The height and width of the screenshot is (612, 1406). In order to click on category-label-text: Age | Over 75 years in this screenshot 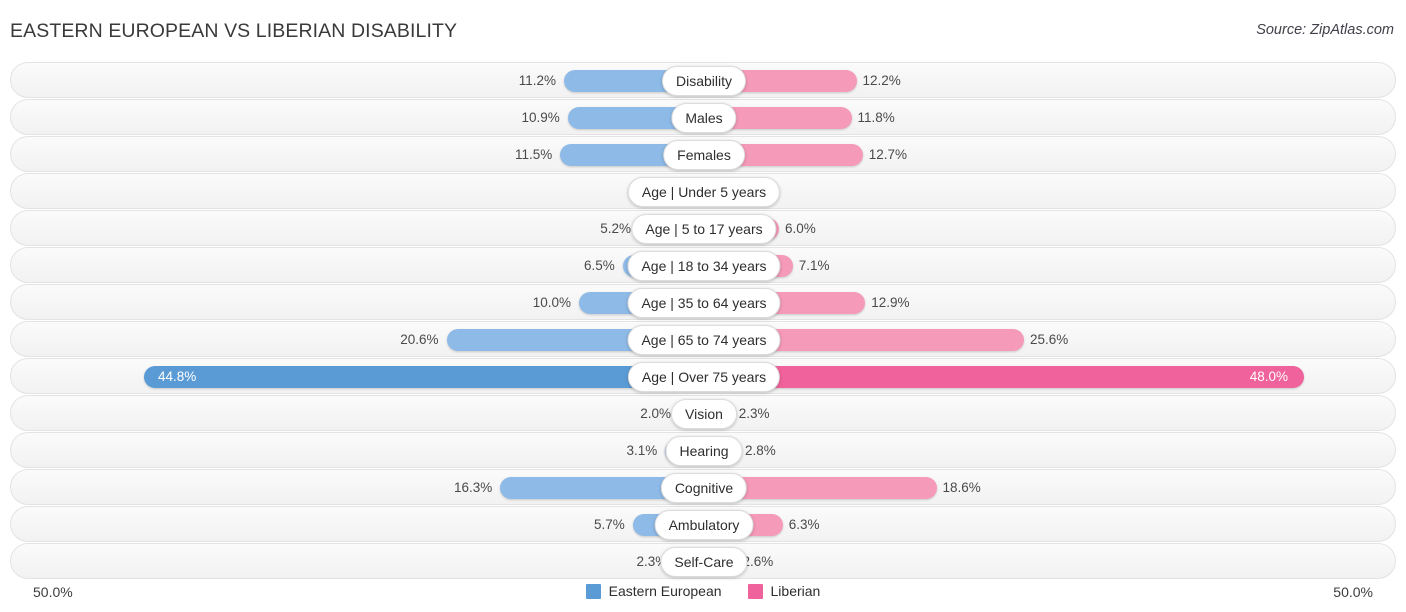, I will do `click(704, 377)`.